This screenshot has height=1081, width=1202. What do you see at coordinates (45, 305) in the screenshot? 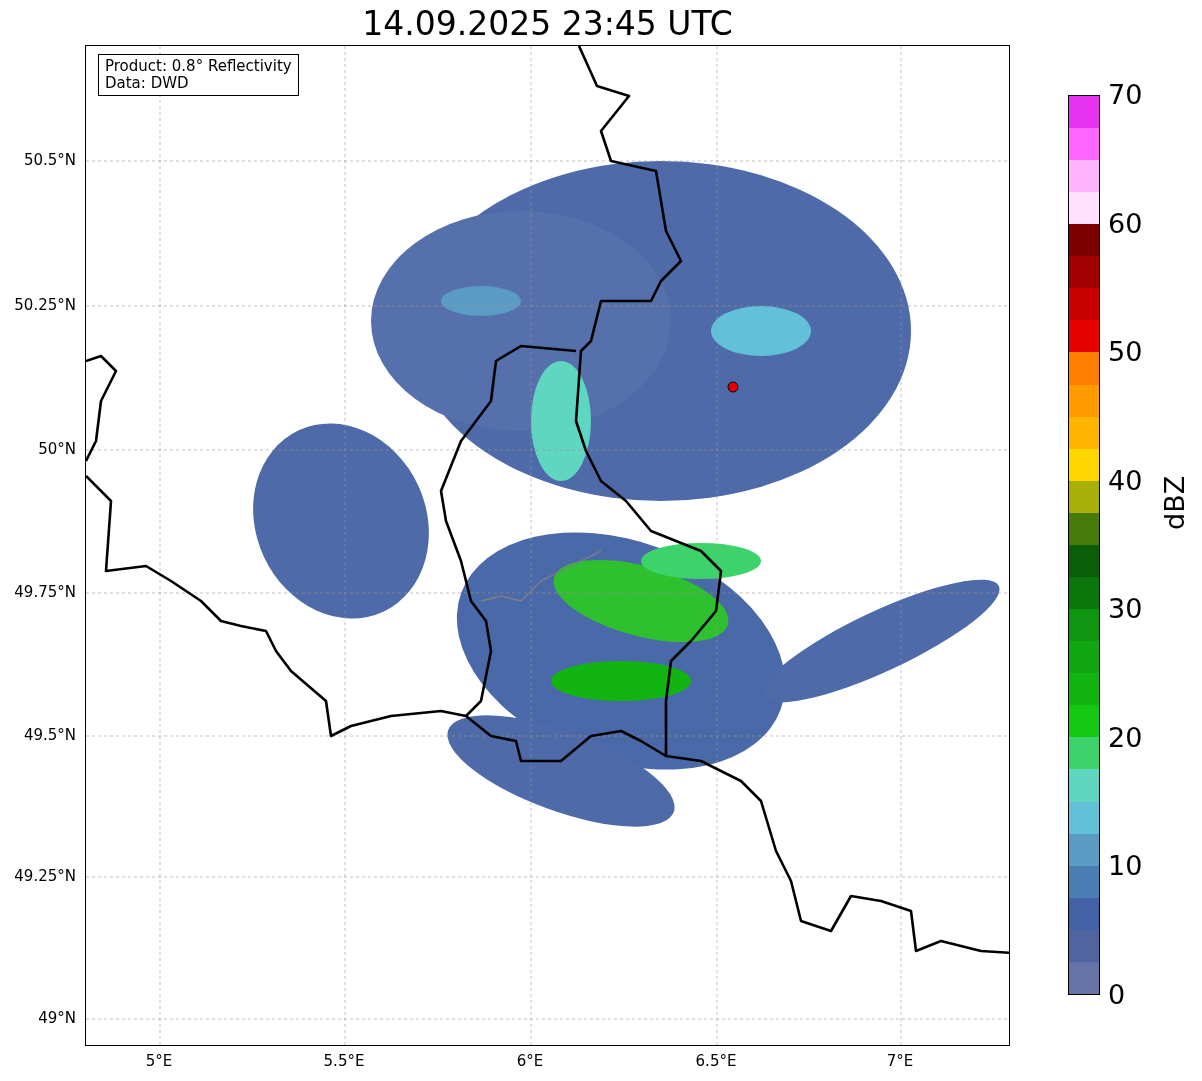
I see `latitude-label: 50.25°N` at bounding box center [45, 305].